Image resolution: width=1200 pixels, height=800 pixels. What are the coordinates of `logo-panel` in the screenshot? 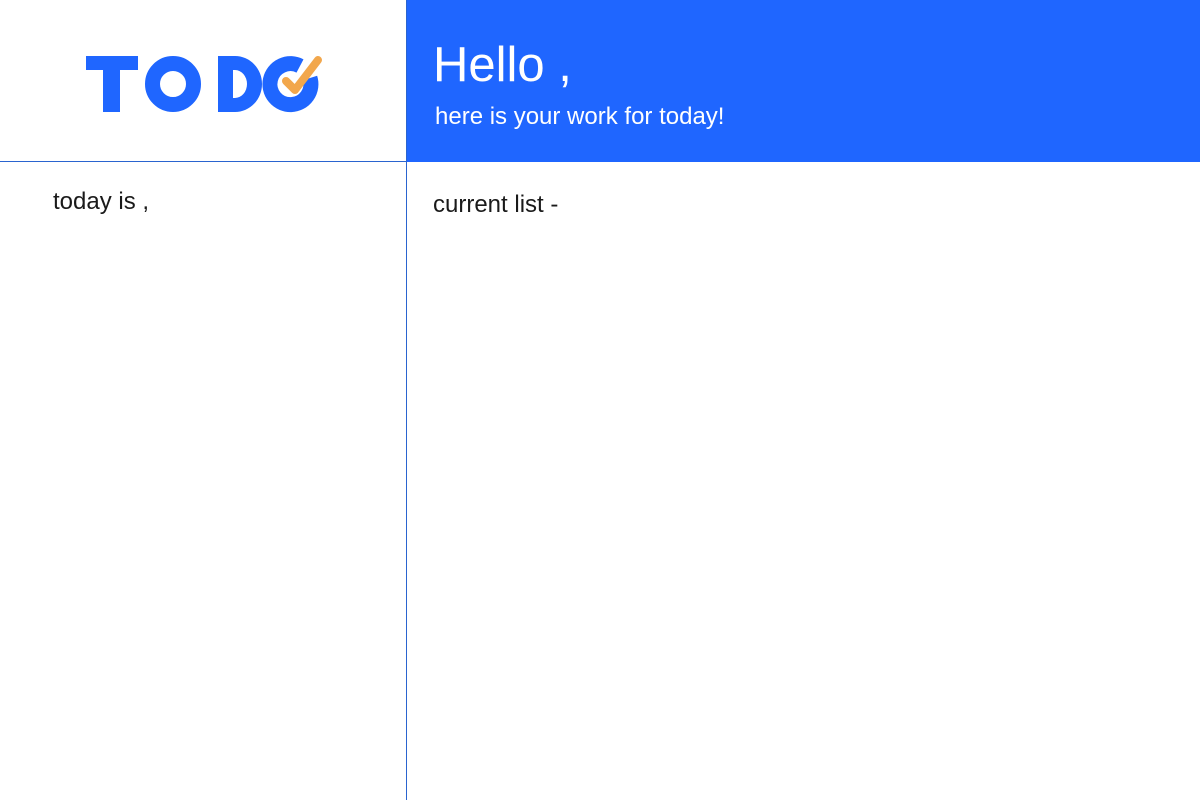 It's located at (203, 81).